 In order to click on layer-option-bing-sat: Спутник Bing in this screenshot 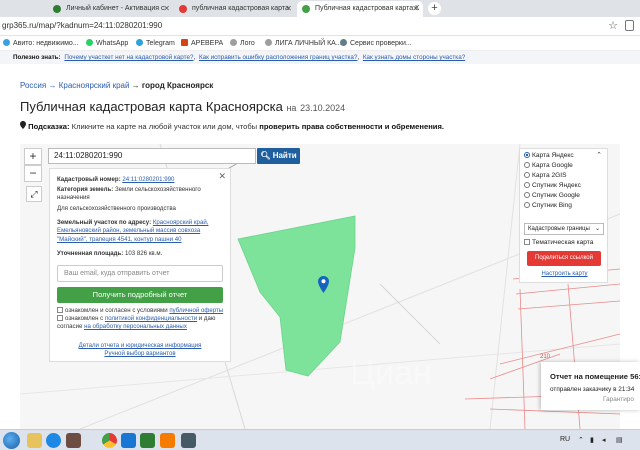, I will do `click(548, 205)`.